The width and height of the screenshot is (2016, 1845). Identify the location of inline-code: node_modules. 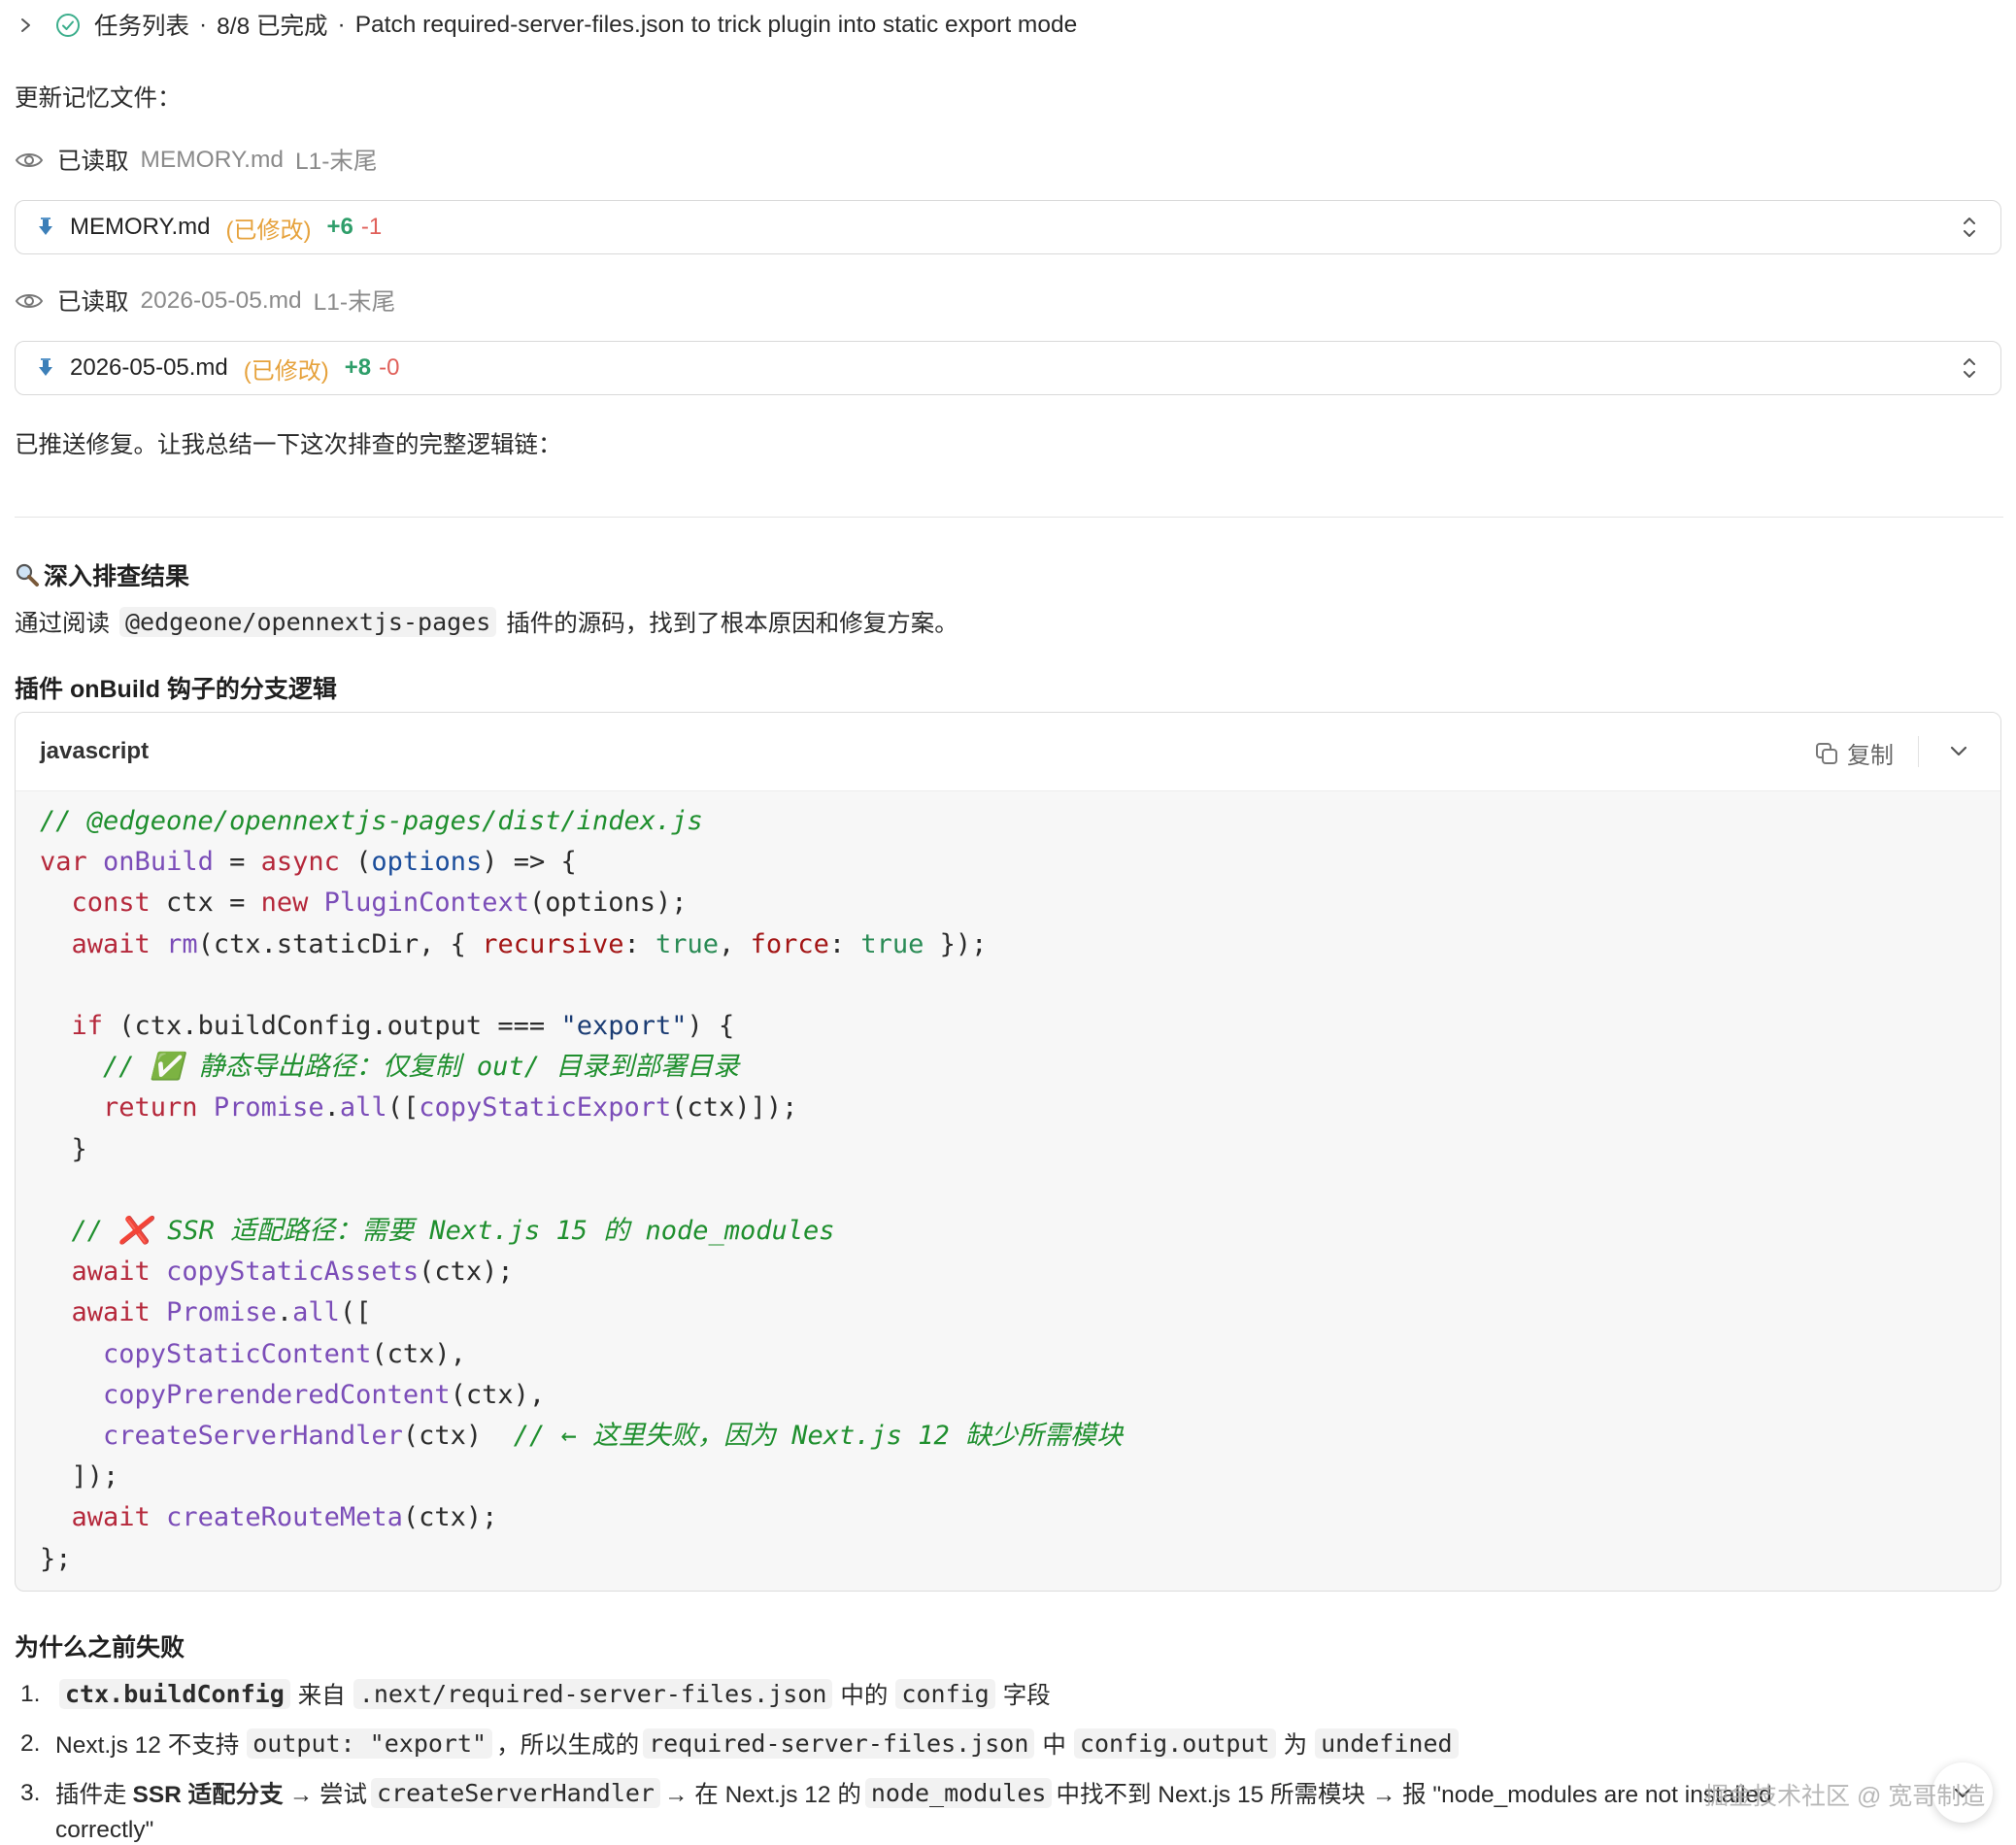
(958, 1793).